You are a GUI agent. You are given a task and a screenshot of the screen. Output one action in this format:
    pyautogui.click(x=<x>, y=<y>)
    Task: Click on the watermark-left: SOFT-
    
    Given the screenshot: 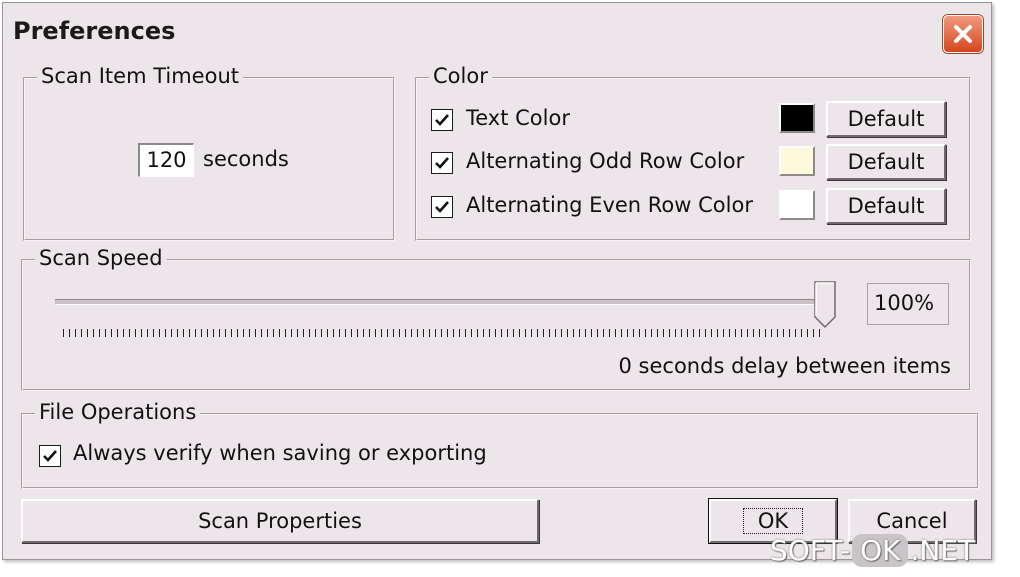 What is the action you would take?
    pyautogui.click(x=810, y=550)
    